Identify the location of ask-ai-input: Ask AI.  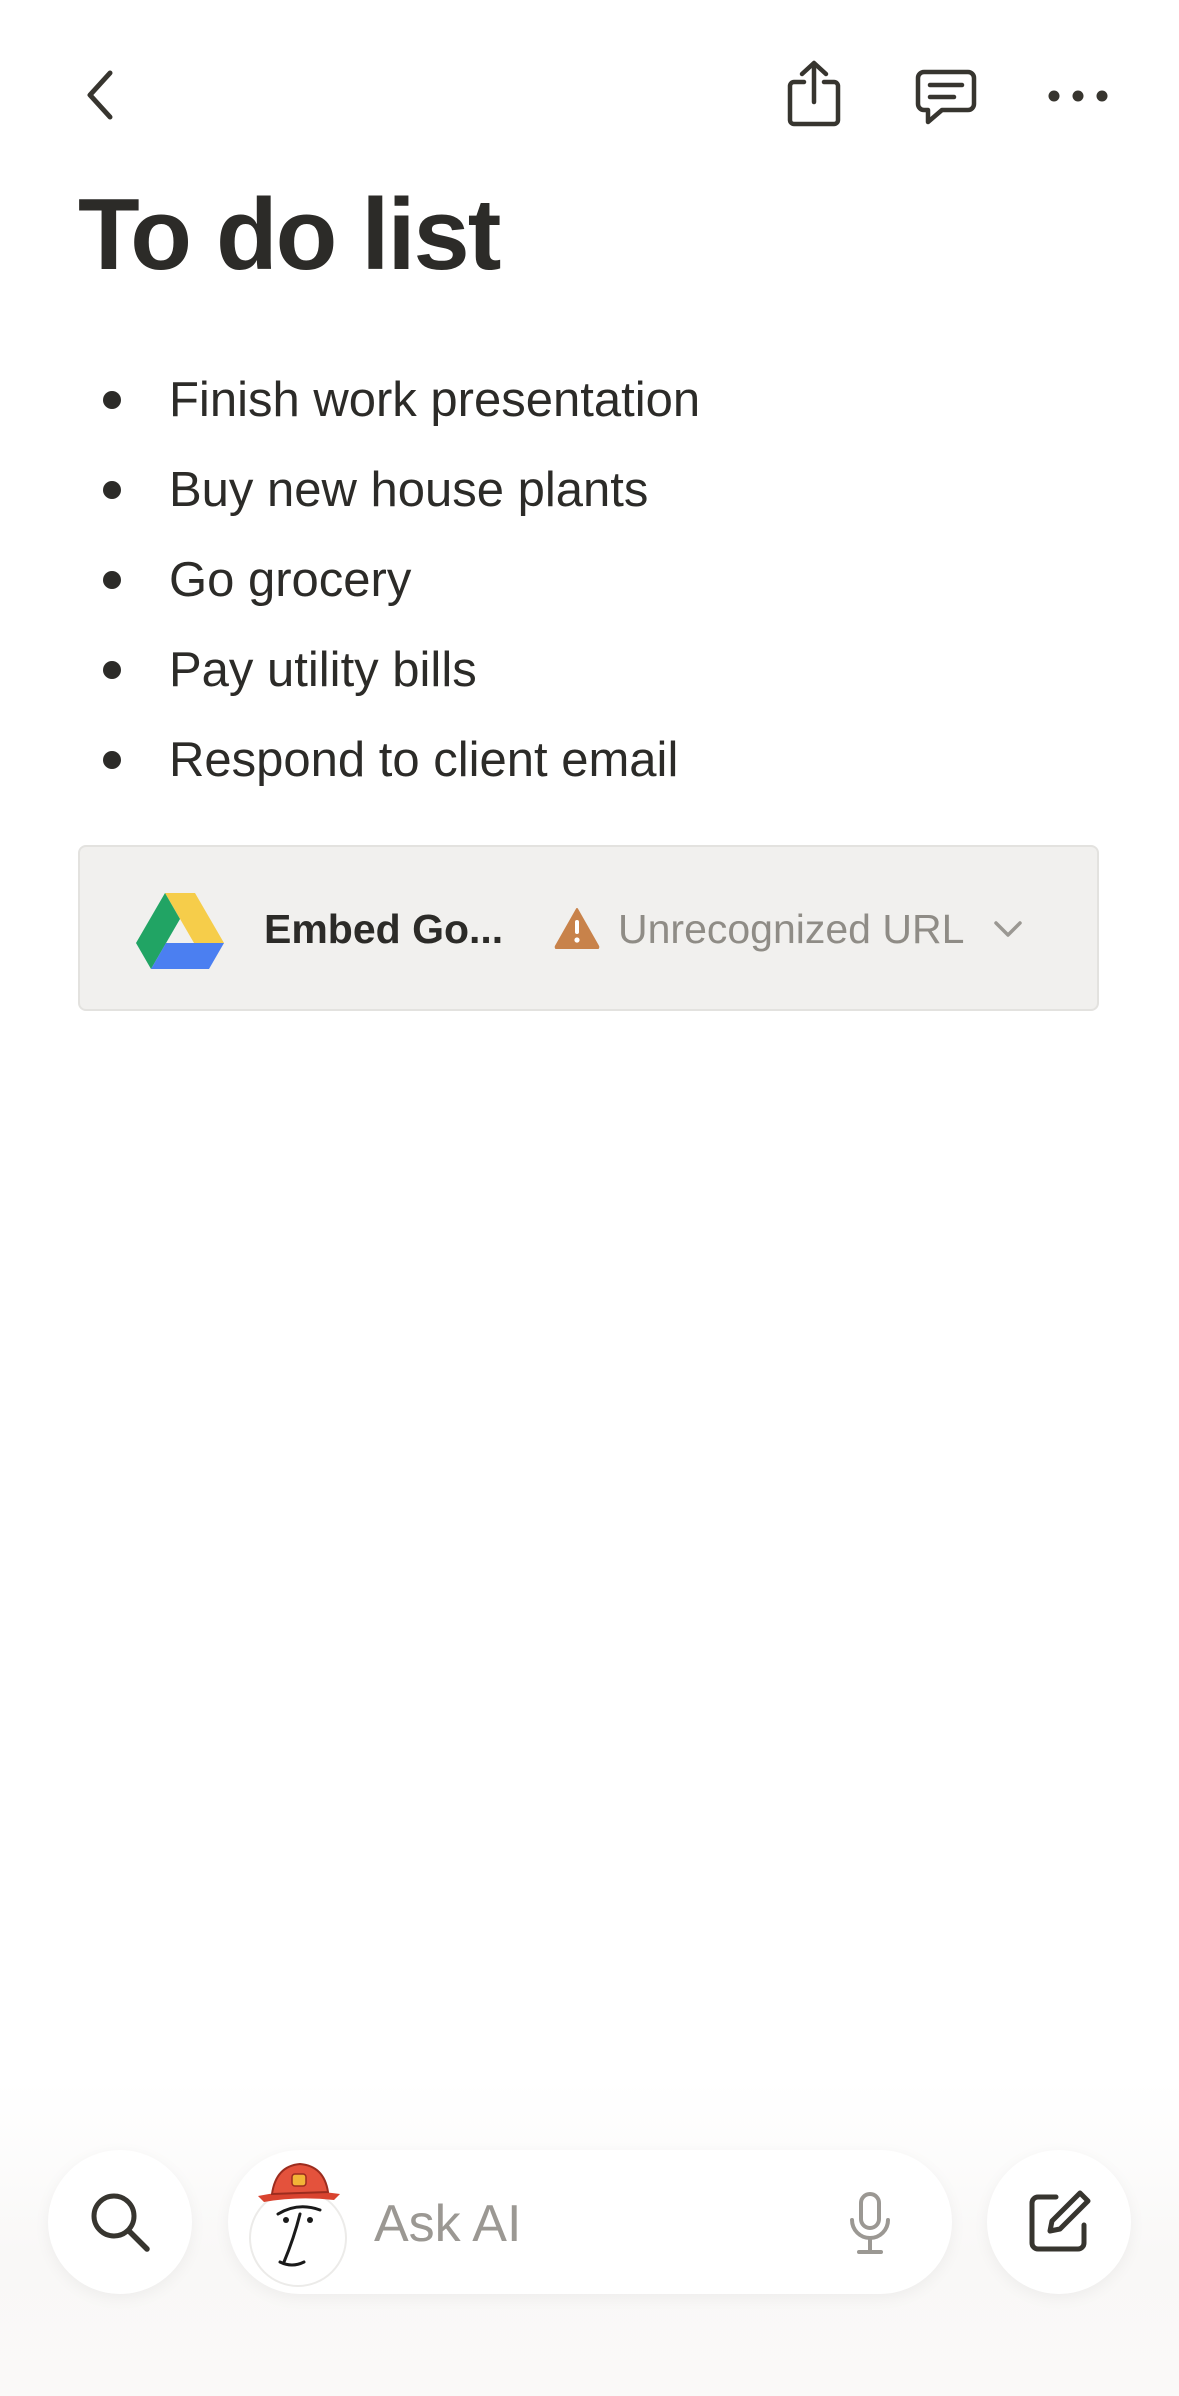
(590, 2222).